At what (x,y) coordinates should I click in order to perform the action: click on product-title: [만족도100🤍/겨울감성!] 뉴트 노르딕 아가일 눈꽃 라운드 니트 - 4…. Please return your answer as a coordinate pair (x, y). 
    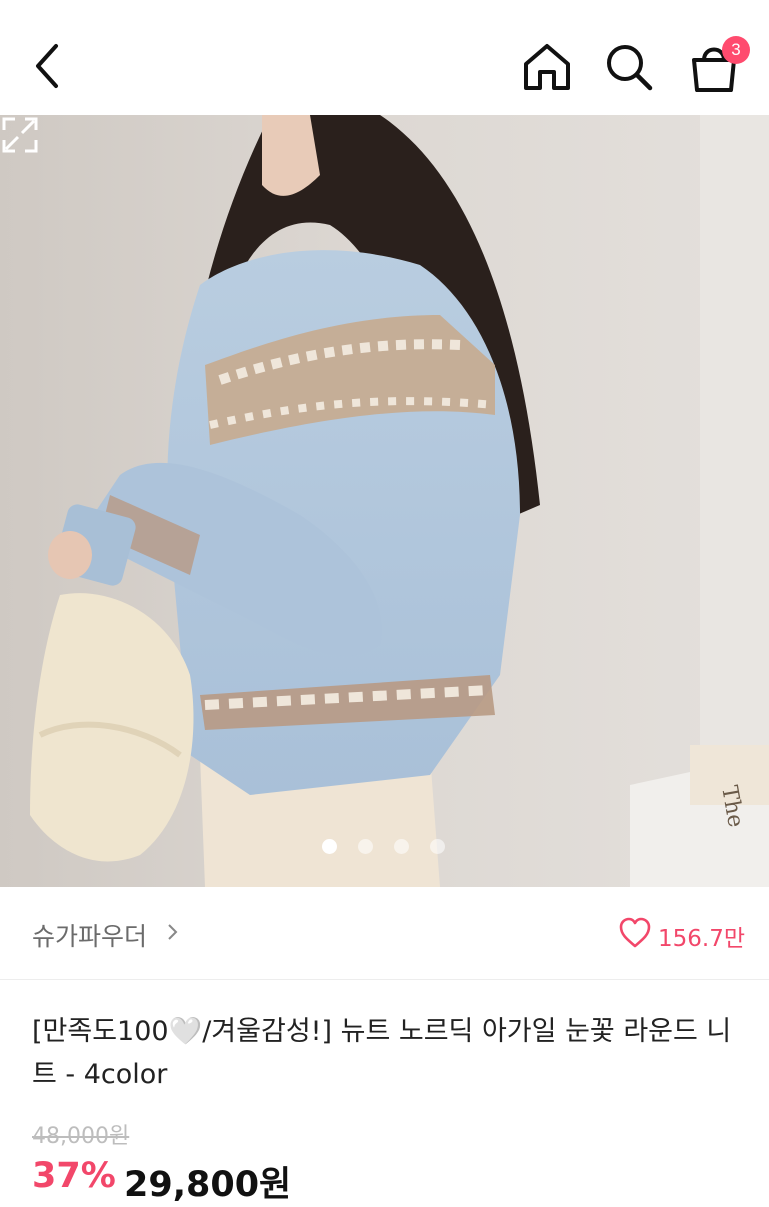
    Looking at the image, I should click on (382, 1053).